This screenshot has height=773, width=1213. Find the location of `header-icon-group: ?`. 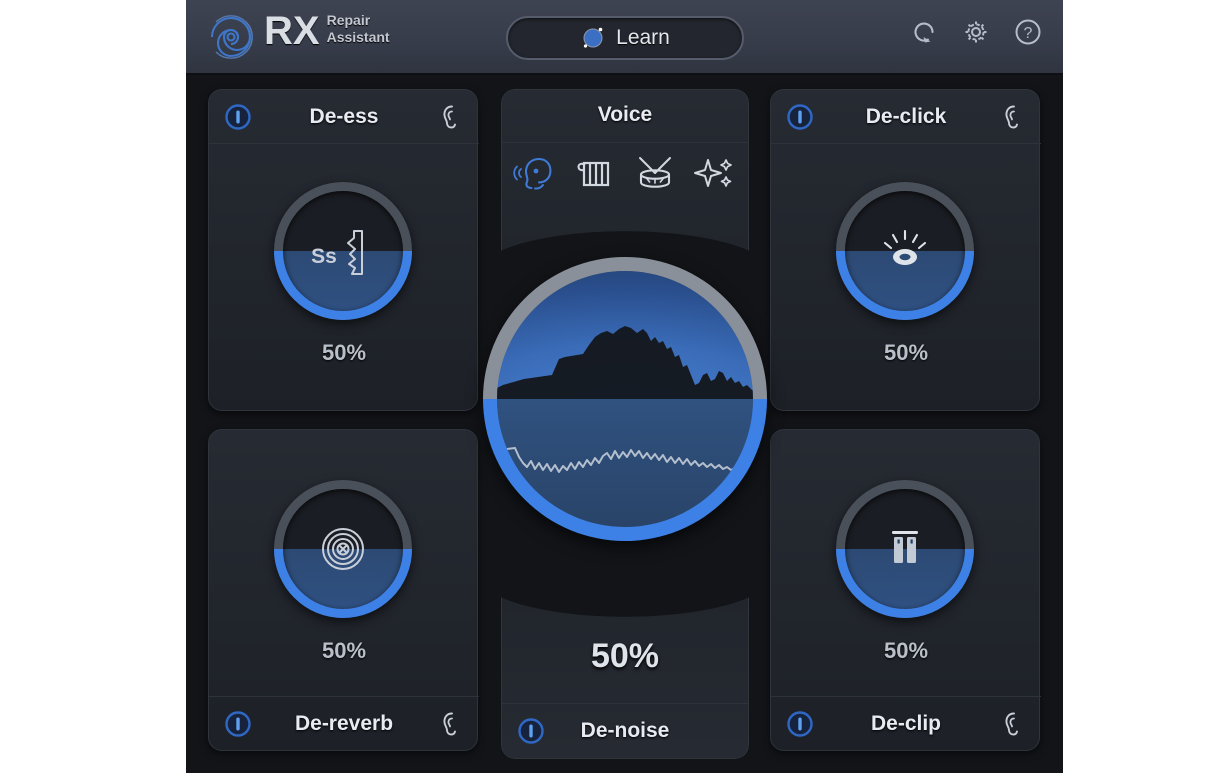

header-icon-group: ? is located at coordinates (976, 32).